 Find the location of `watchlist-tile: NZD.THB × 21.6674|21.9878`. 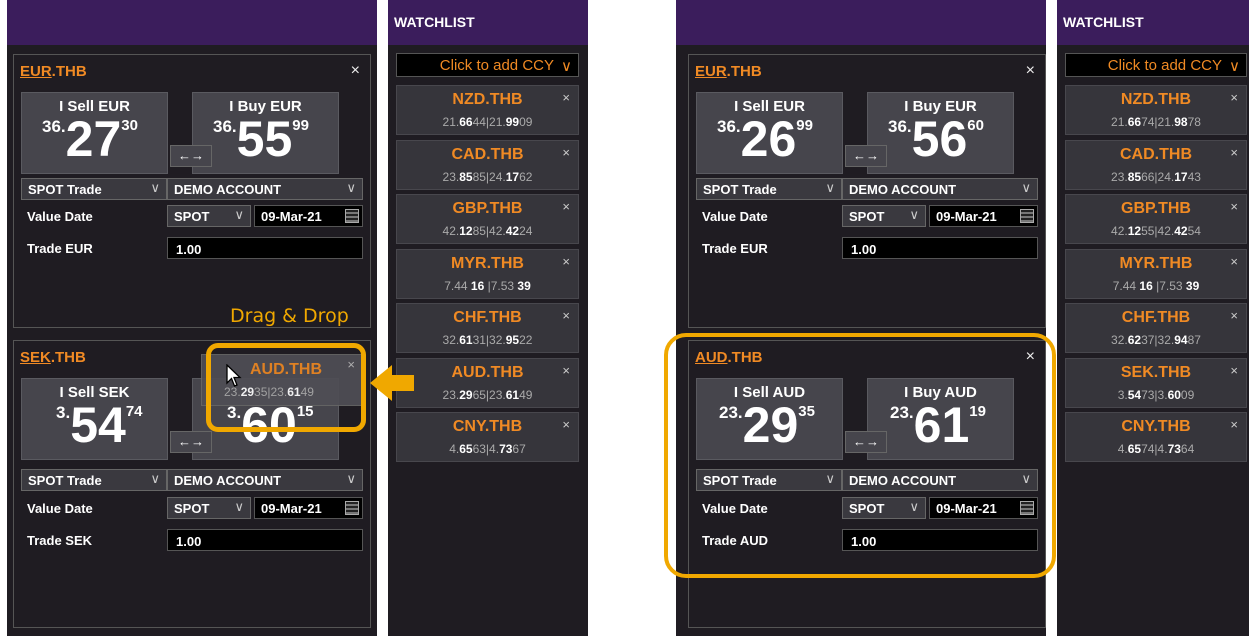

watchlist-tile: NZD.THB × 21.6674|21.9878 is located at coordinates (1156, 110).